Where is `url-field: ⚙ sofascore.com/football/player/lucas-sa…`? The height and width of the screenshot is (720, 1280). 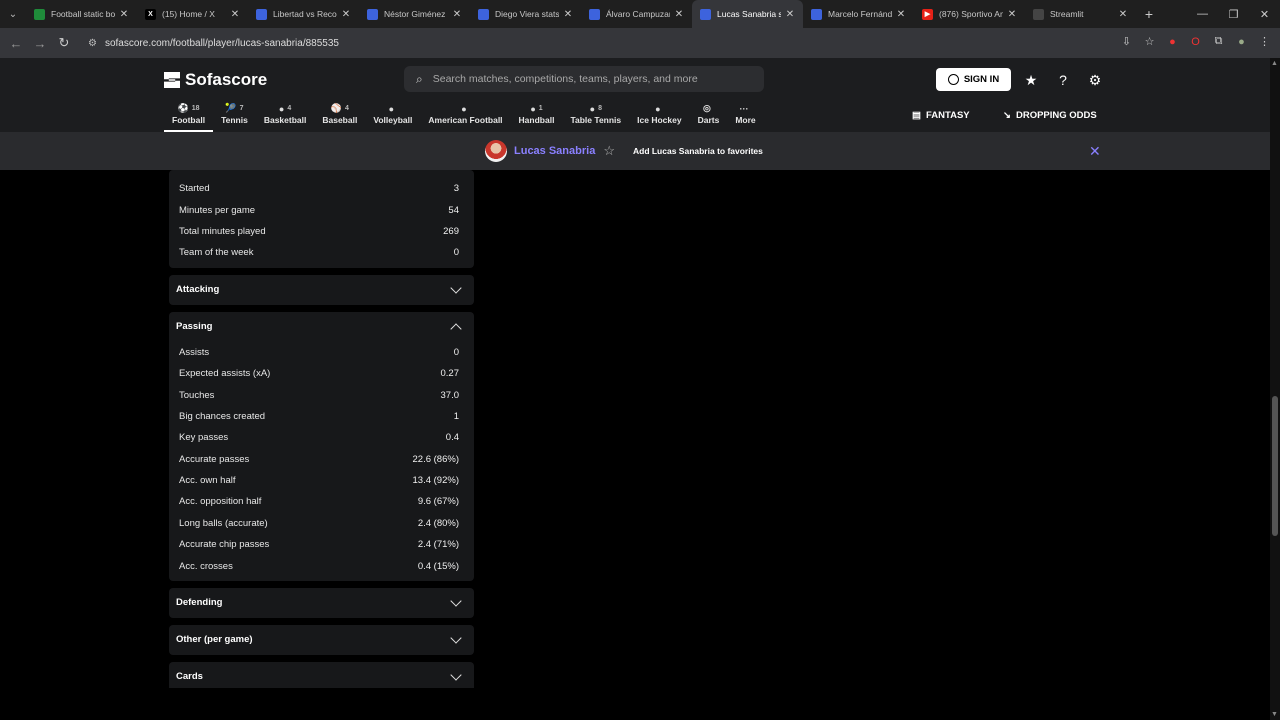
url-field: ⚙ sofascore.com/football/player/lucas-sa… is located at coordinates (612, 43).